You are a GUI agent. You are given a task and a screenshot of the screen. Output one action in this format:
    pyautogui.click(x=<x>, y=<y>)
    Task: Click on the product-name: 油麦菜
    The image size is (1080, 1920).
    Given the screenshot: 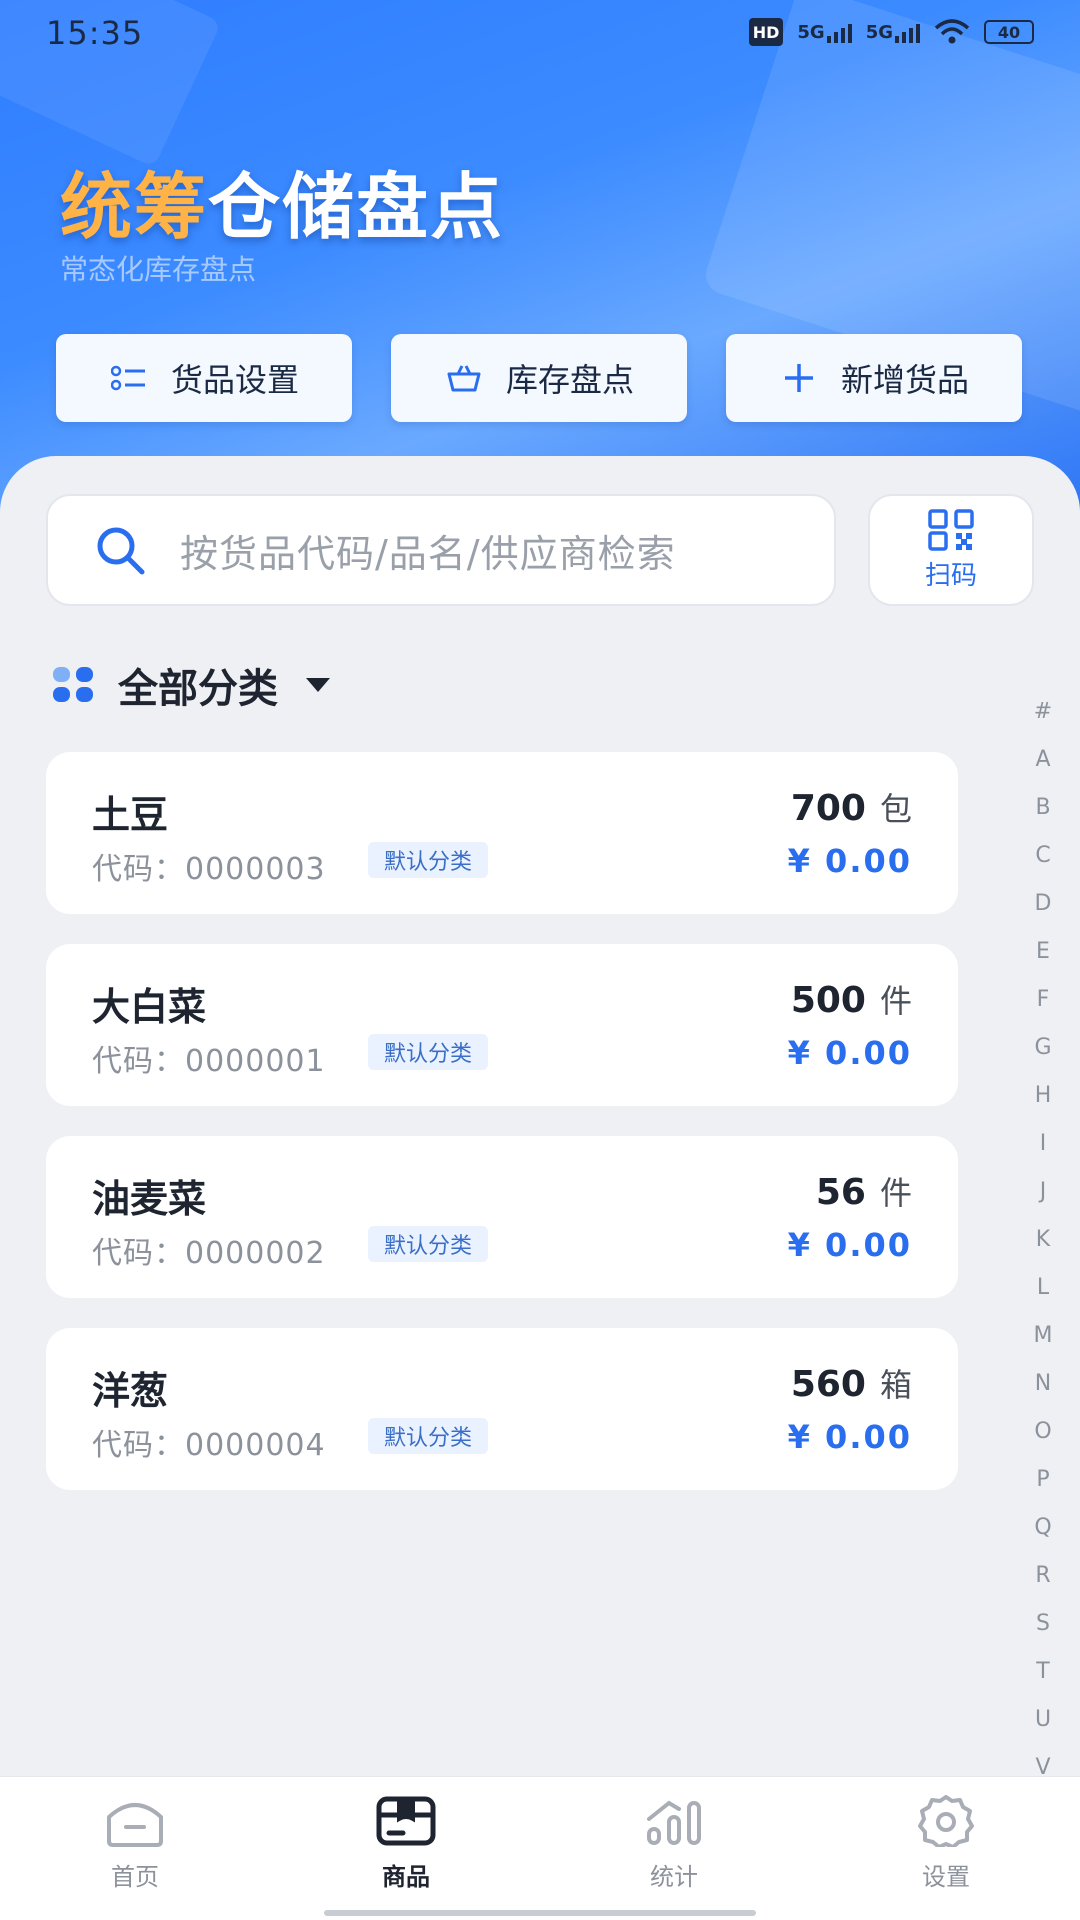 What is the action you would take?
    pyautogui.click(x=149, y=1199)
    